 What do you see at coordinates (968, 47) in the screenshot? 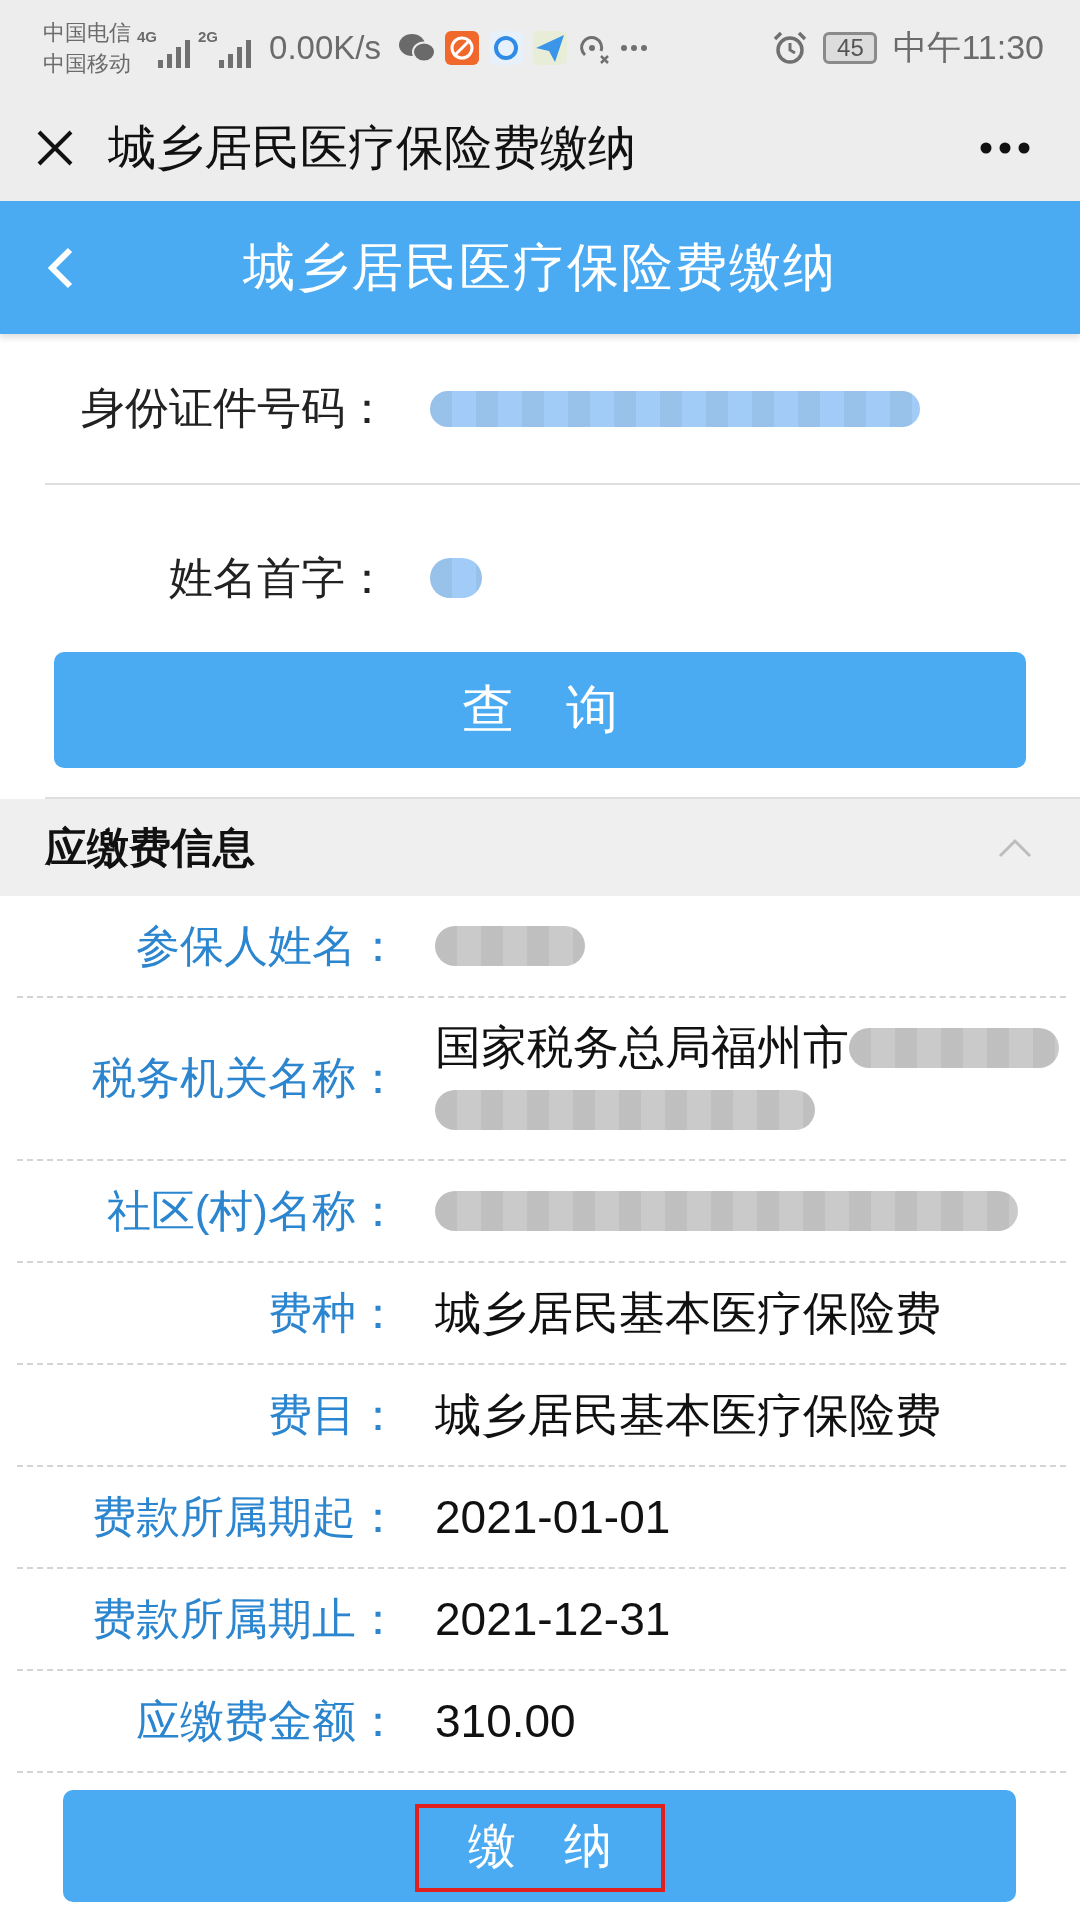
I see `clock-time: 中午11:30` at bounding box center [968, 47].